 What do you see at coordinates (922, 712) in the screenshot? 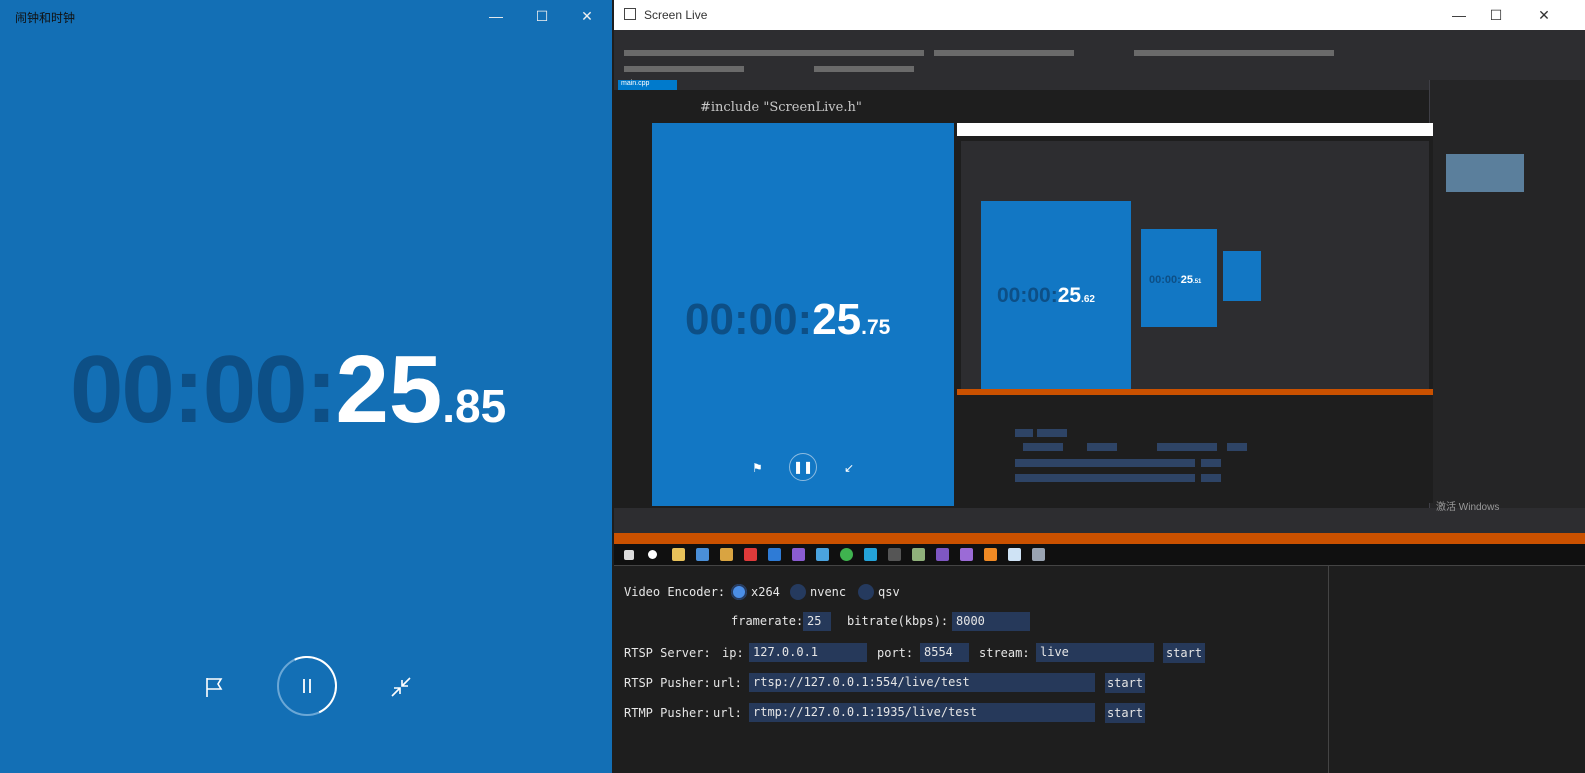
I see `rtmp-url-input: rtmp://127.0.0.1:1935/live/test` at bounding box center [922, 712].